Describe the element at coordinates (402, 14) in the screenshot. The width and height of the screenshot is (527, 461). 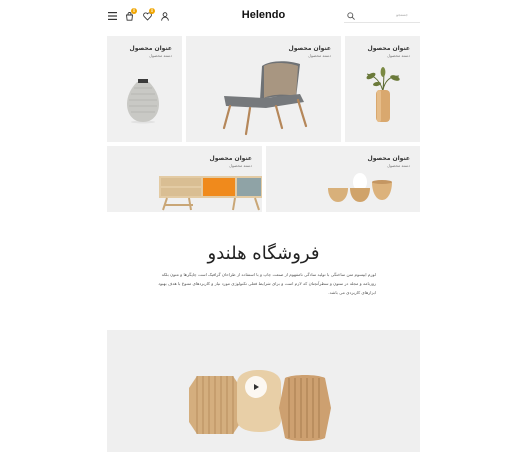
I see `search-placeholder: جستجو` at that location.